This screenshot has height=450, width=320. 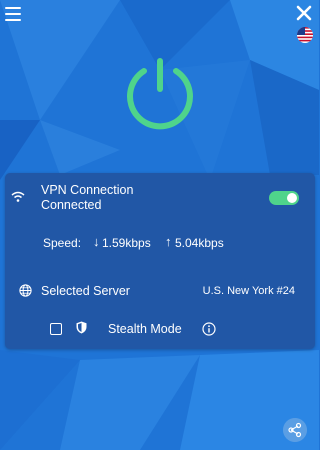 What do you see at coordinates (71, 205) in the screenshot?
I see `vpn-connection-status: Connected` at bounding box center [71, 205].